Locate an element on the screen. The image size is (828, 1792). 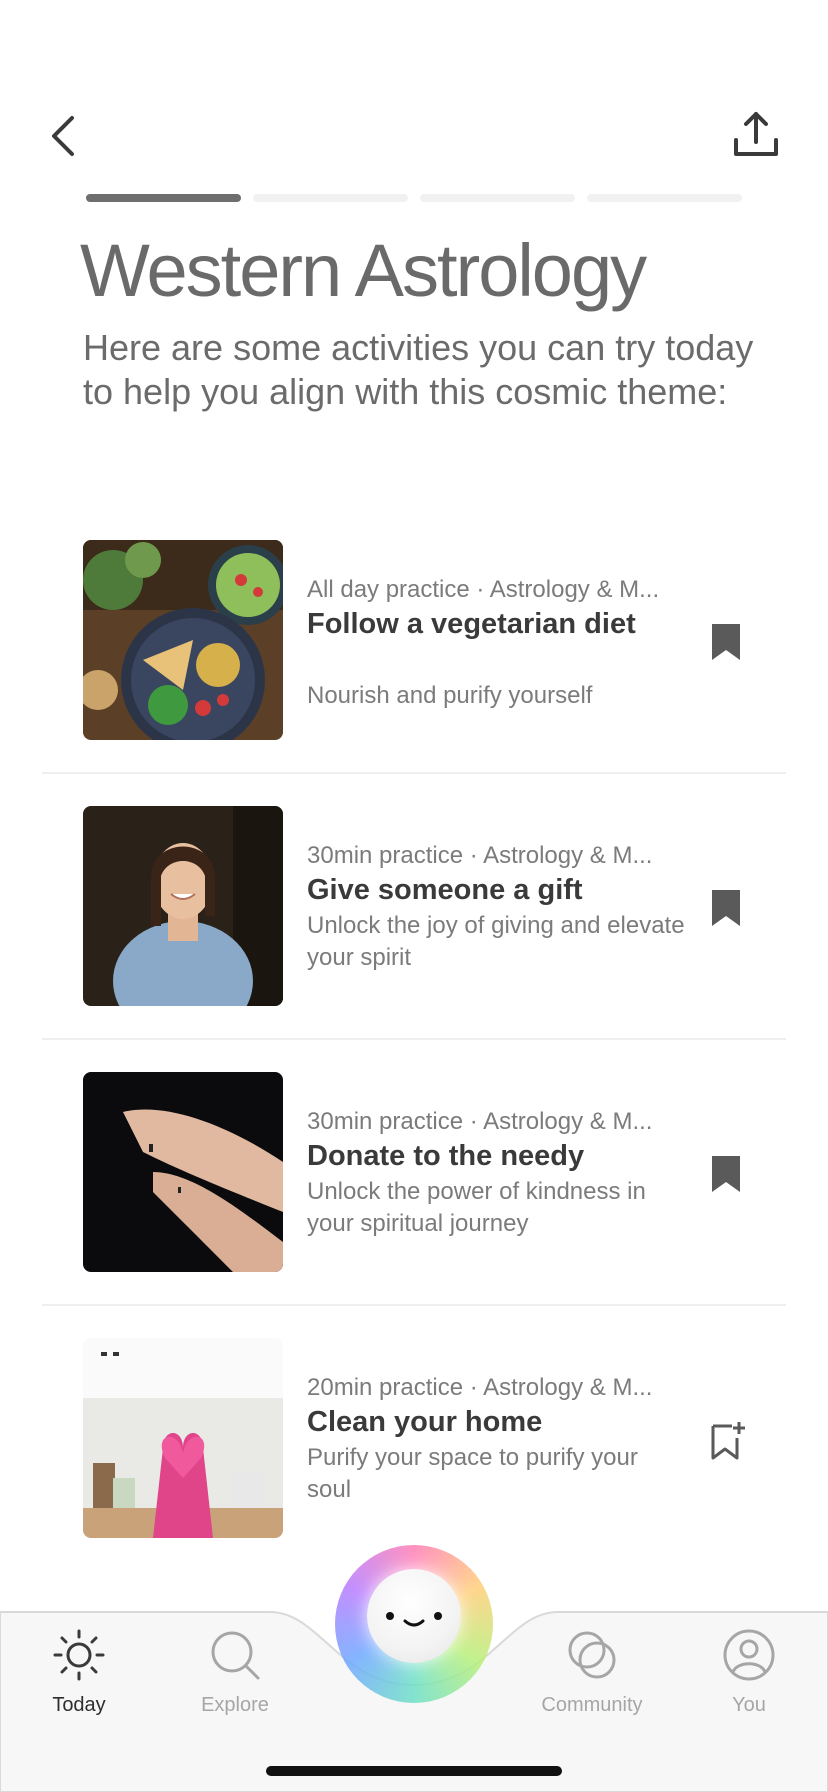
chevron-left-icon is located at coordinates (63, 136).